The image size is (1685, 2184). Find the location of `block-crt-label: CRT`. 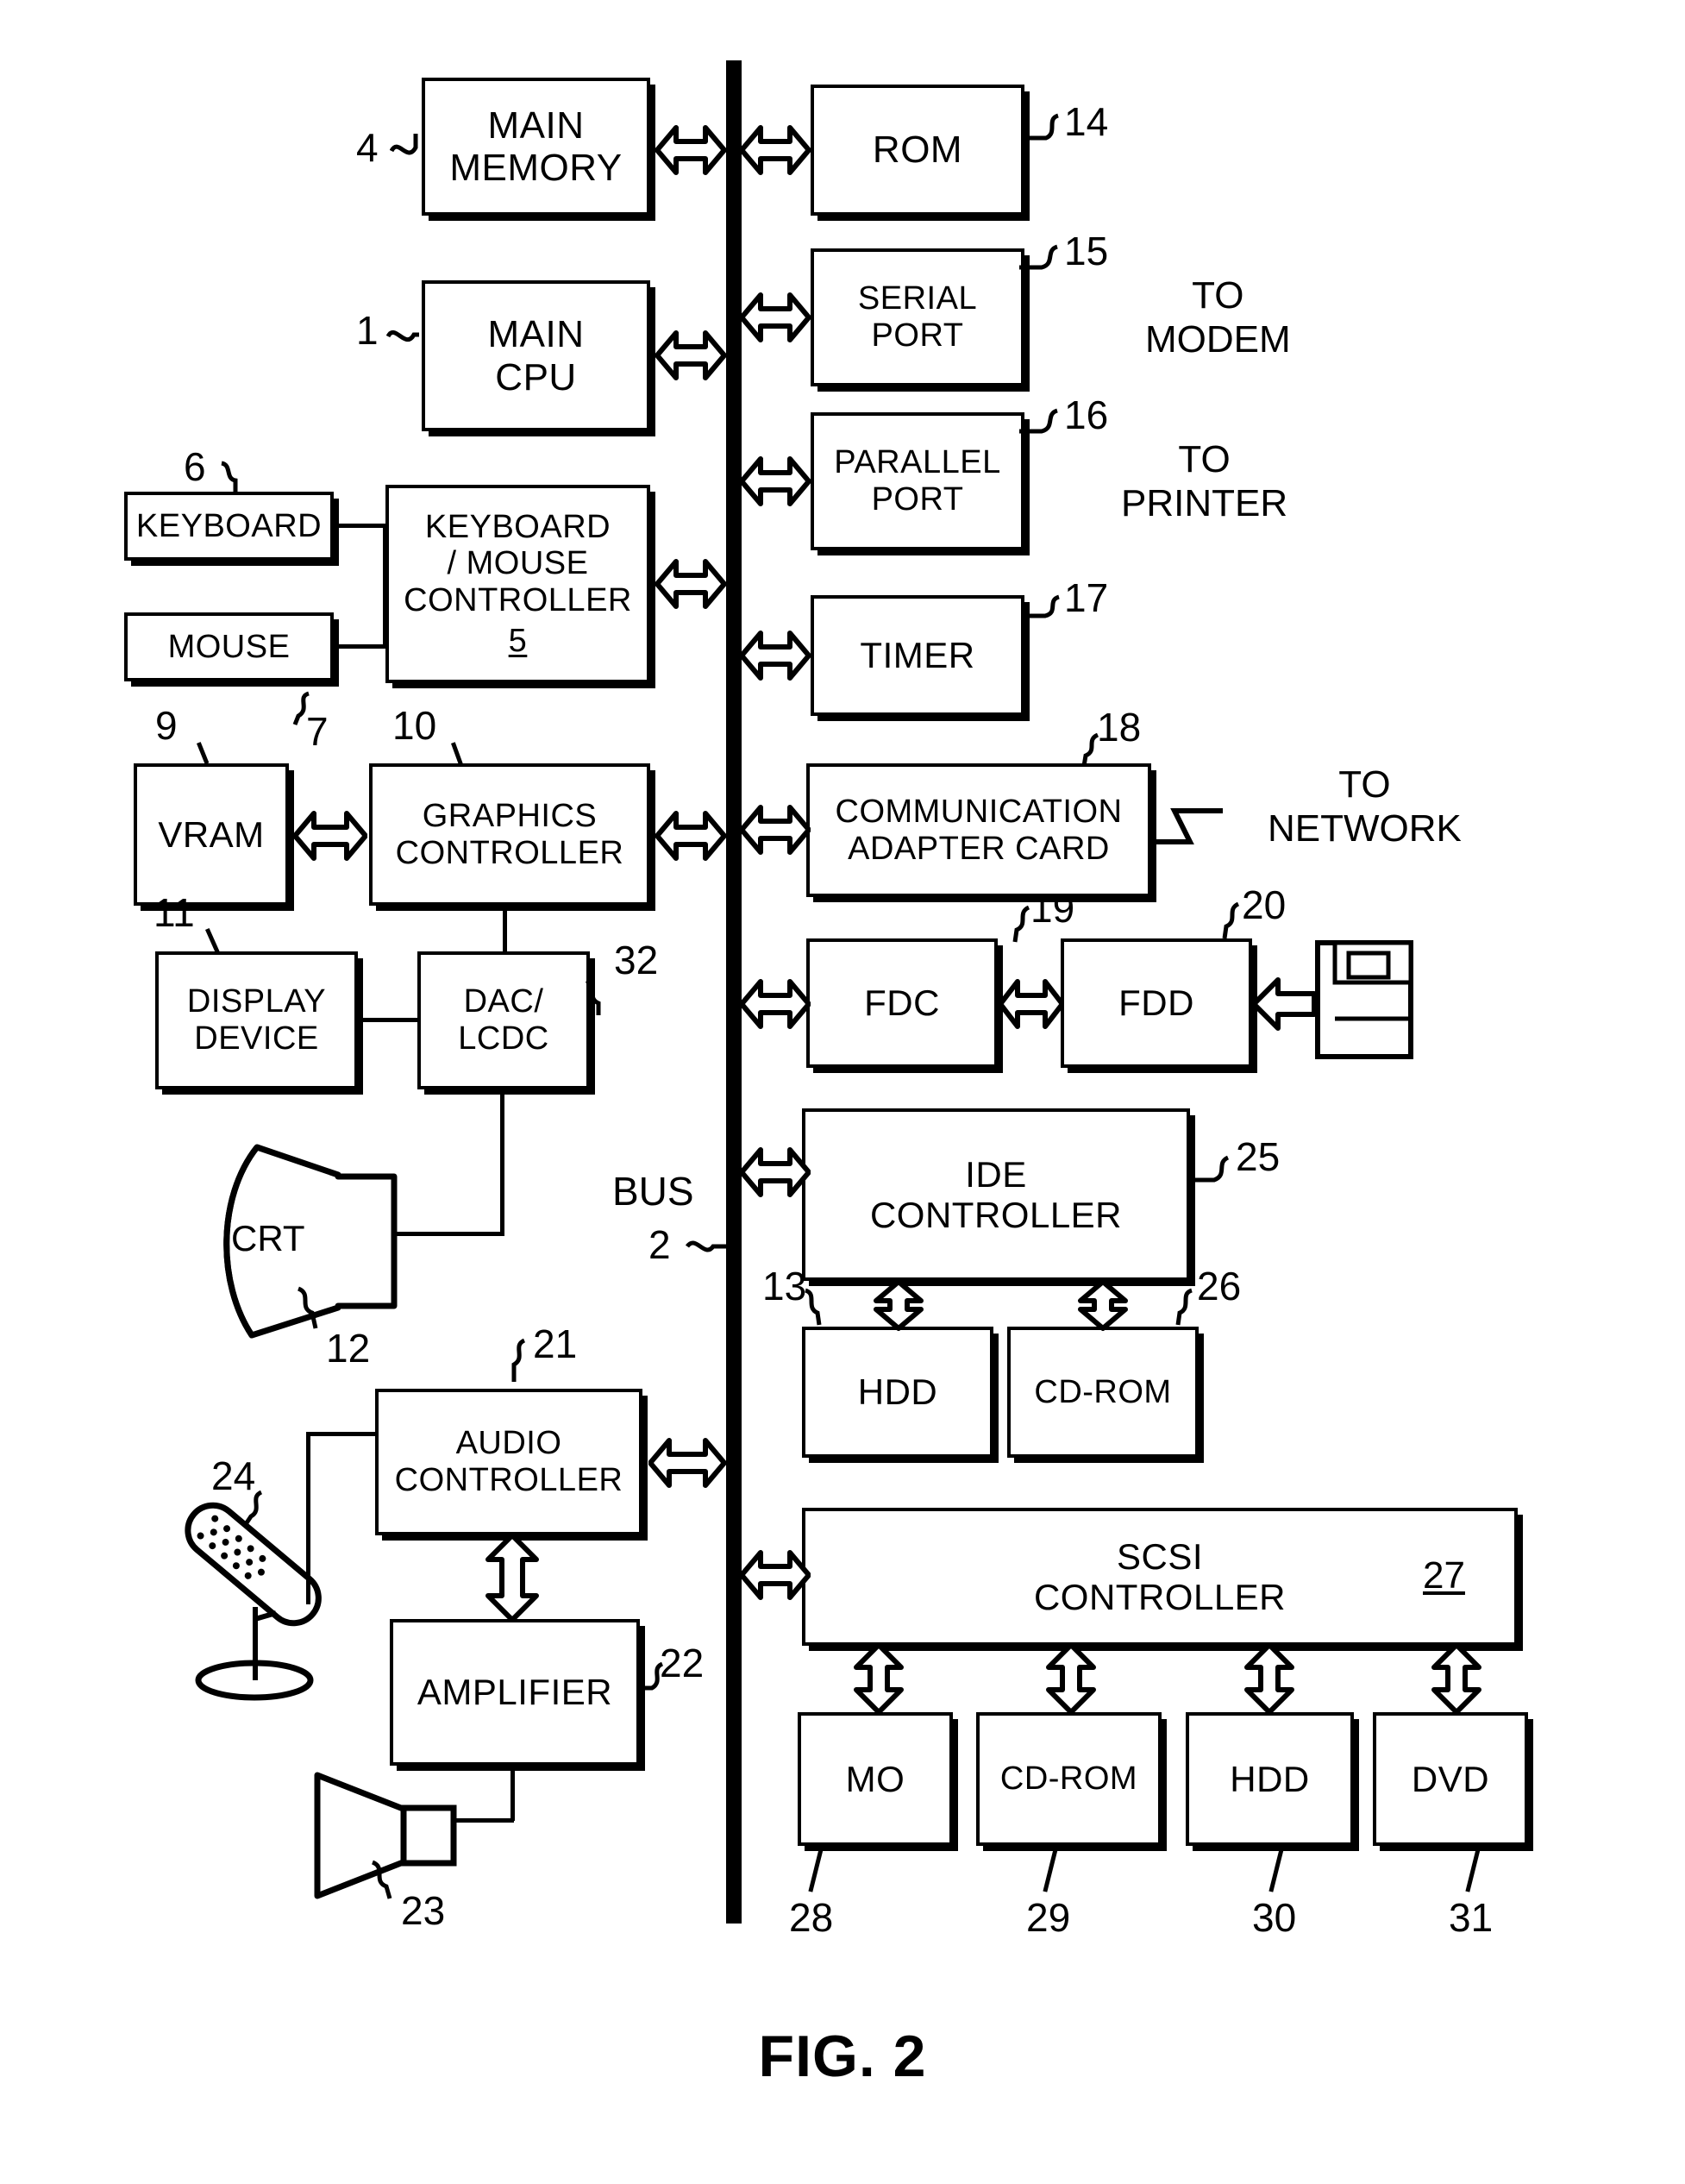

block-crt-label: CRT is located at coordinates (268, 1238).